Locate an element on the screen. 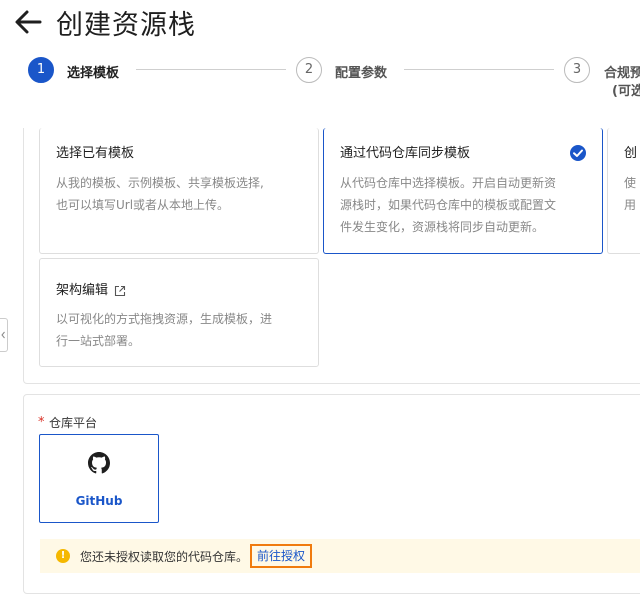  card-title: 通过代码仓库同步模板 is located at coordinates (405, 153).